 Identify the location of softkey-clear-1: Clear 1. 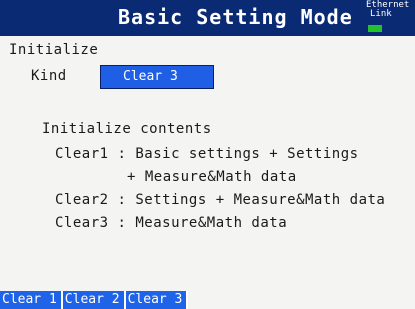
(31, 300).